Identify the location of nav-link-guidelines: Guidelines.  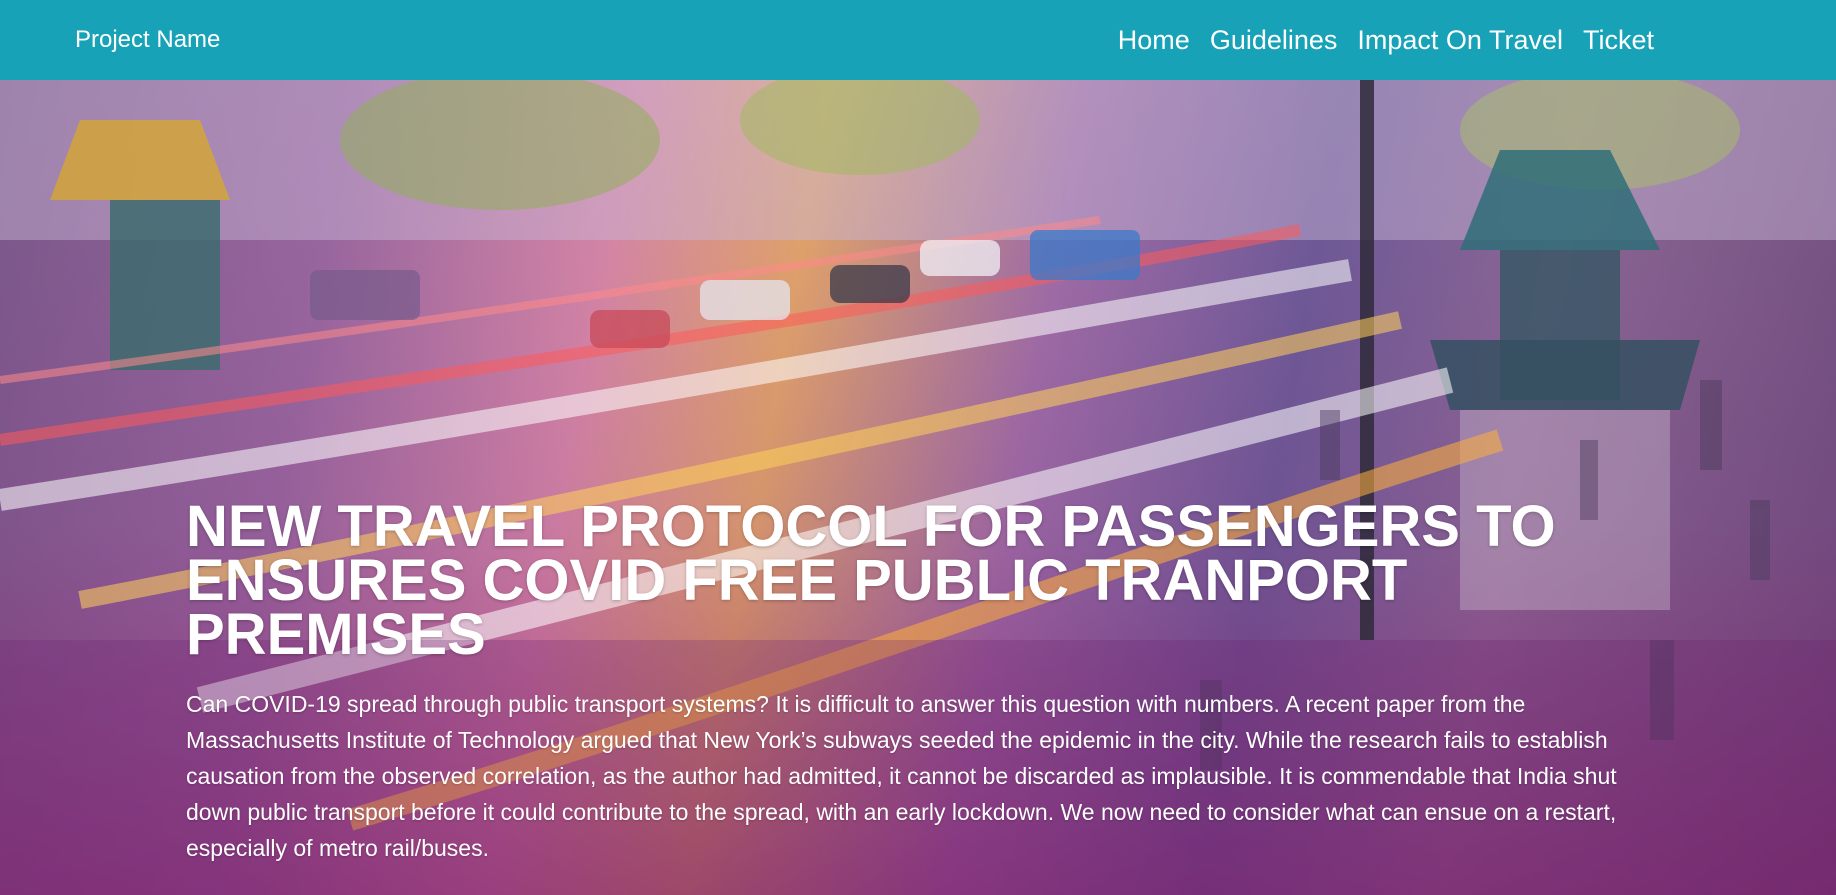
(1274, 40).